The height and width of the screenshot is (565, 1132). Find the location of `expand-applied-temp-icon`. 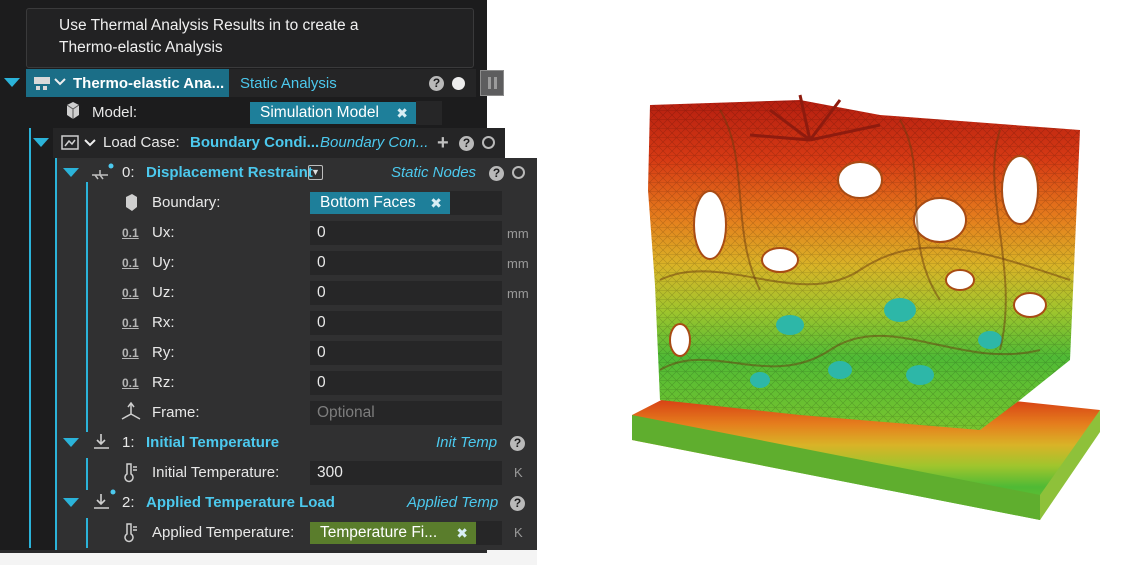

expand-applied-temp-icon is located at coordinates (71, 502).